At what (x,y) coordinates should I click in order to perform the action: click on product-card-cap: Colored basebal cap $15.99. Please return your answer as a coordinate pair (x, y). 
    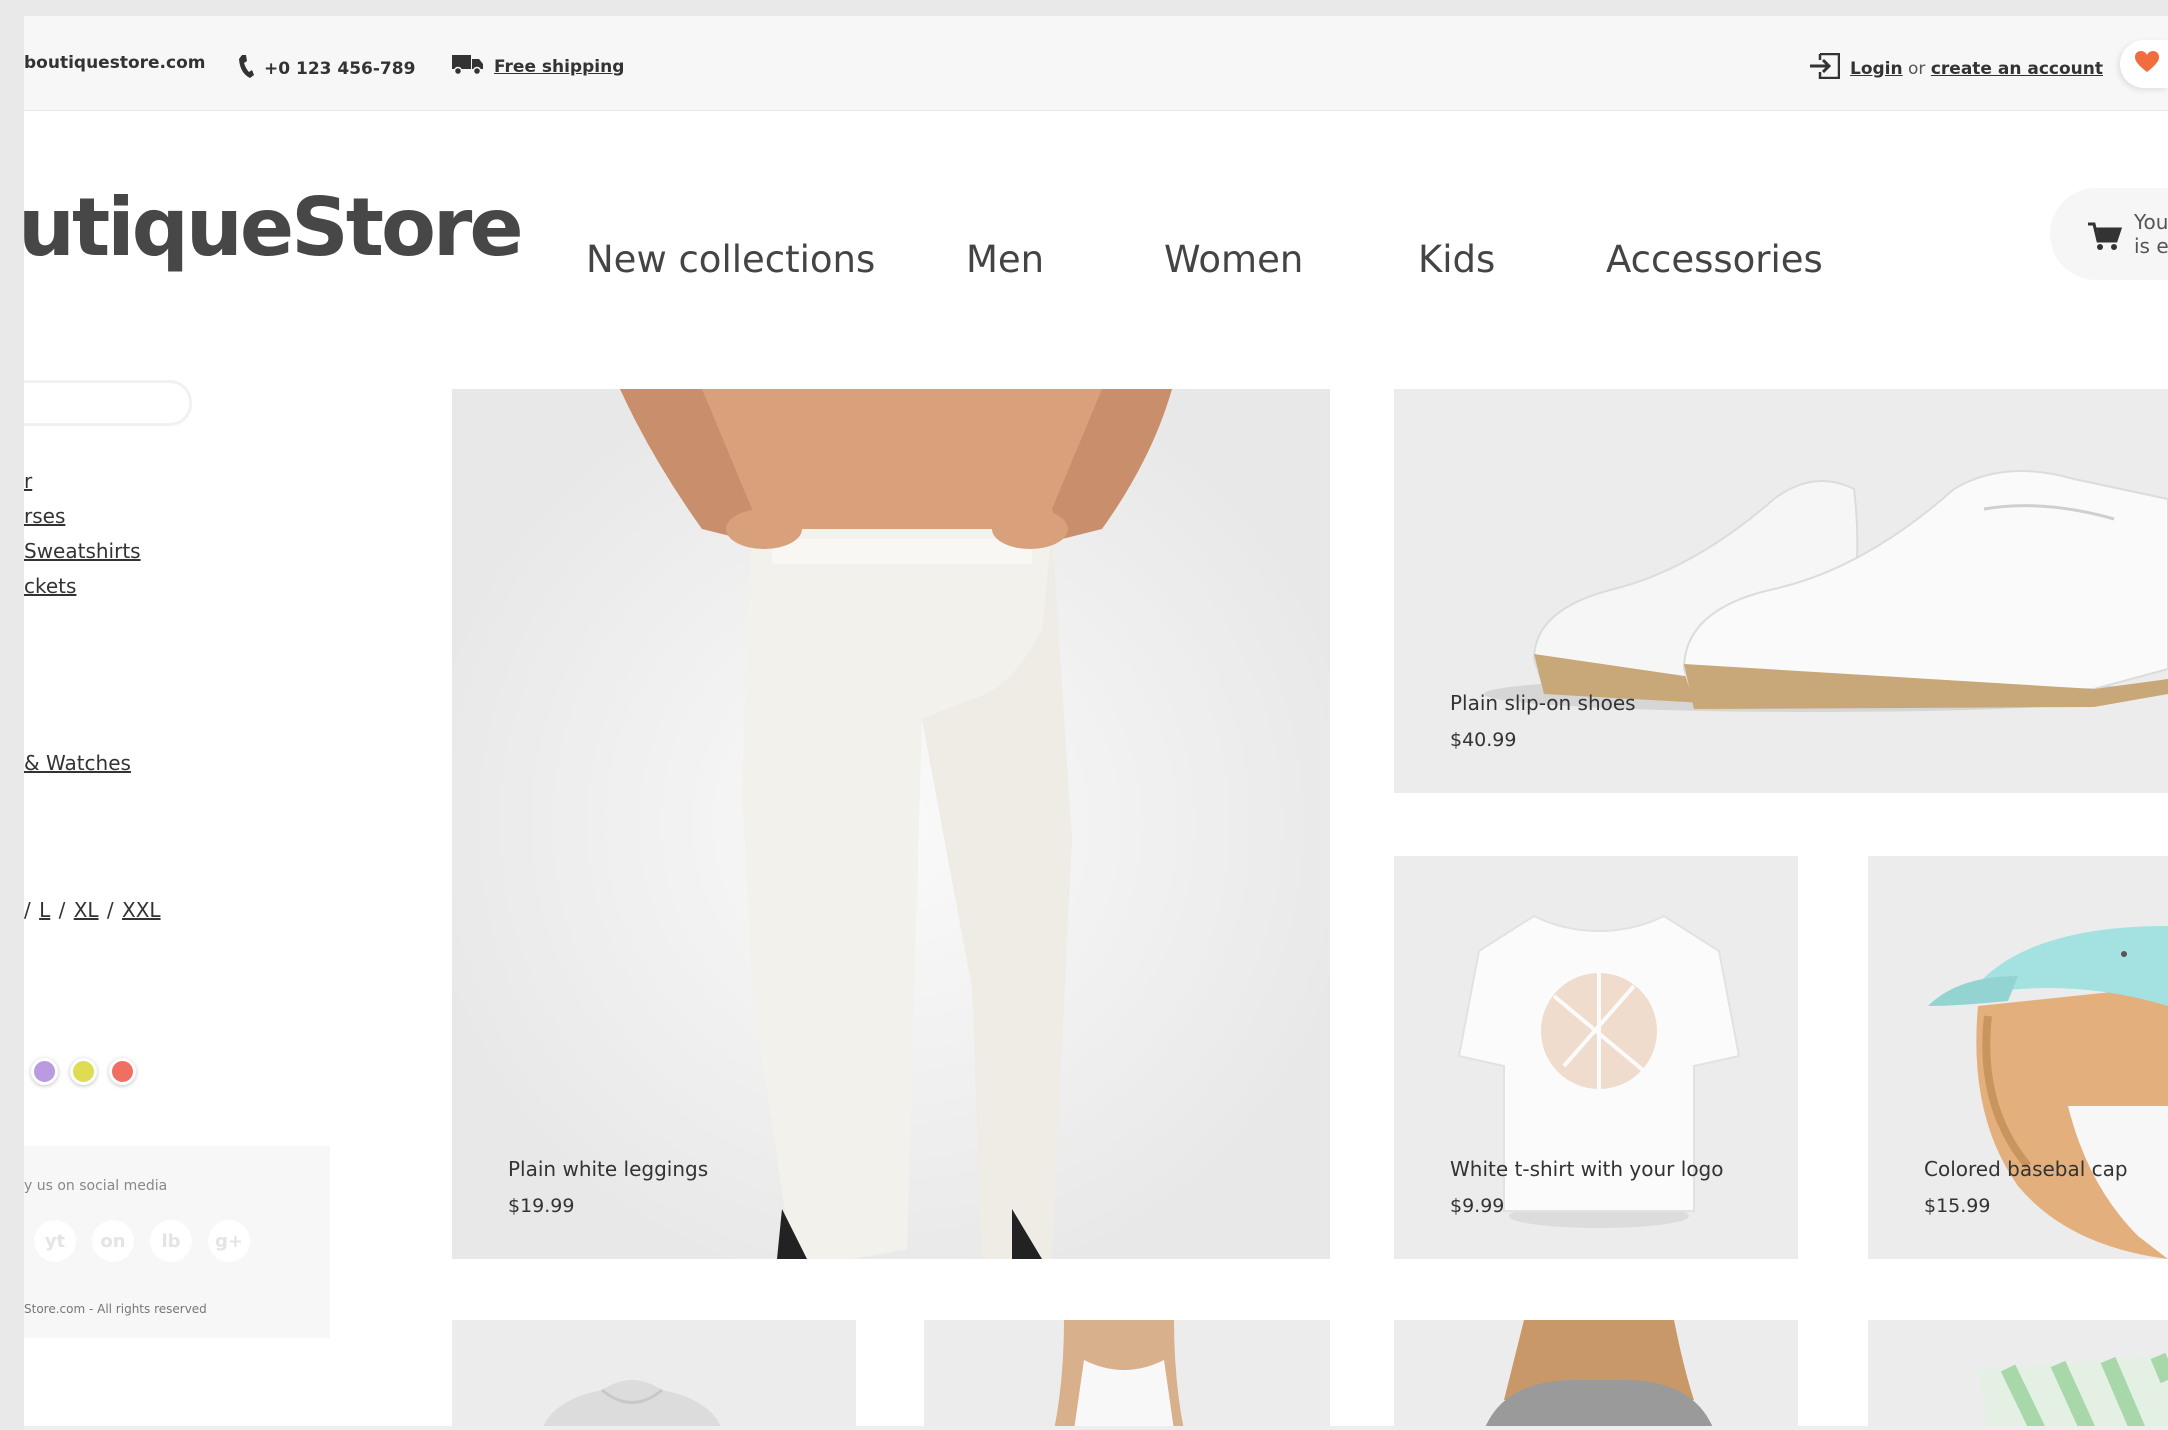
    Looking at the image, I should click on (2018, 1057).